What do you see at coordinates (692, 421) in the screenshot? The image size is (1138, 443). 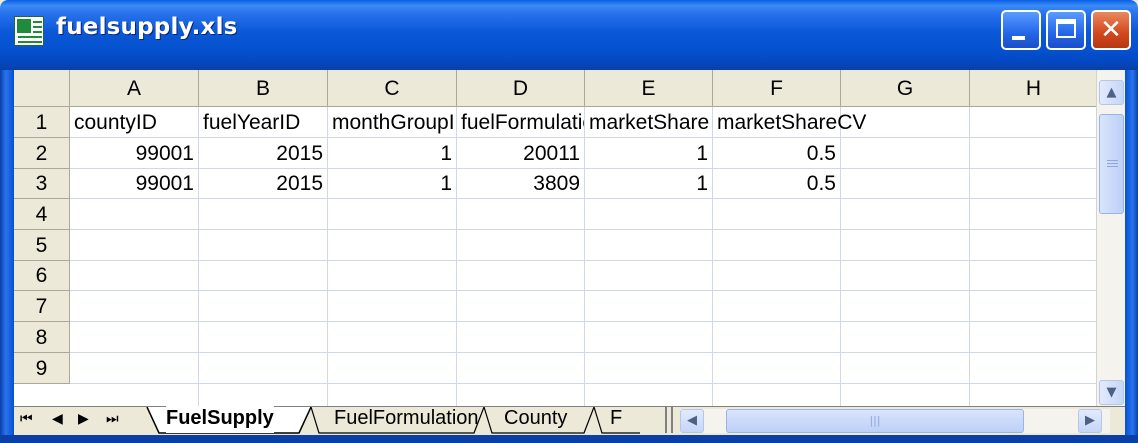 I see `scroll-left-button: ◀` at bounding box center [692, 421].